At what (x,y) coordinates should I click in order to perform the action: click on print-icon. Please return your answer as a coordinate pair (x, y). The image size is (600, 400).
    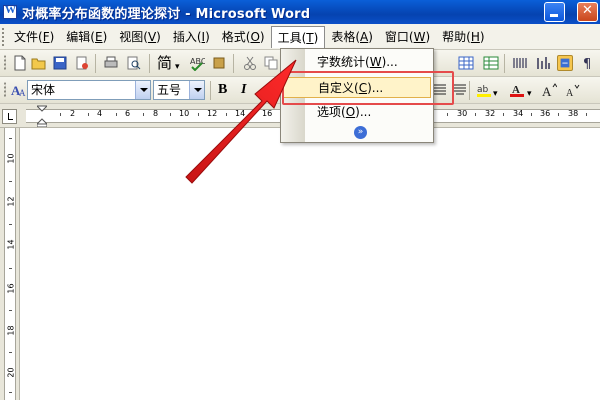
    Looking at the image, I should click on (111, 63).